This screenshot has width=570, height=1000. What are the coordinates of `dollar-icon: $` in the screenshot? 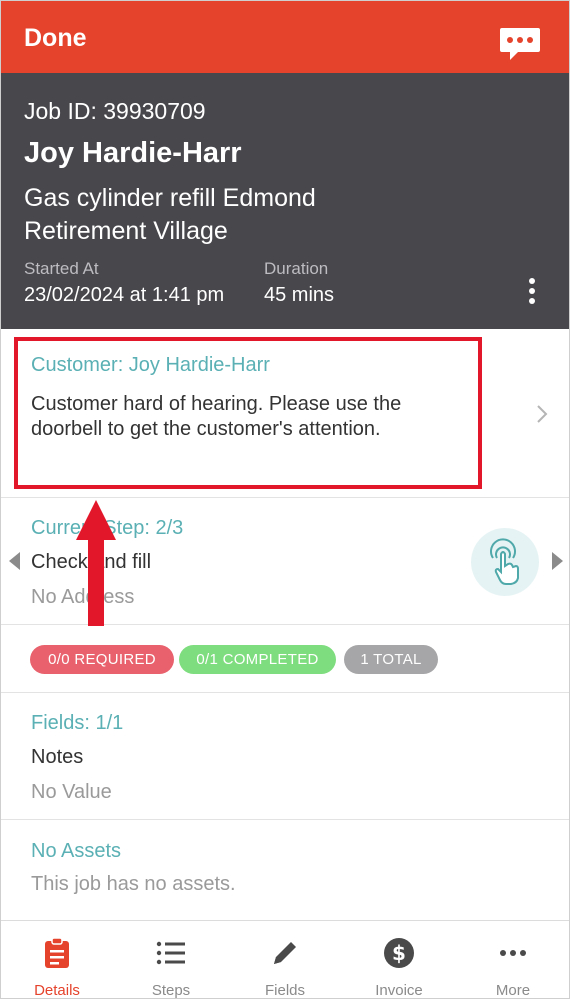 It's located at (399, 953).